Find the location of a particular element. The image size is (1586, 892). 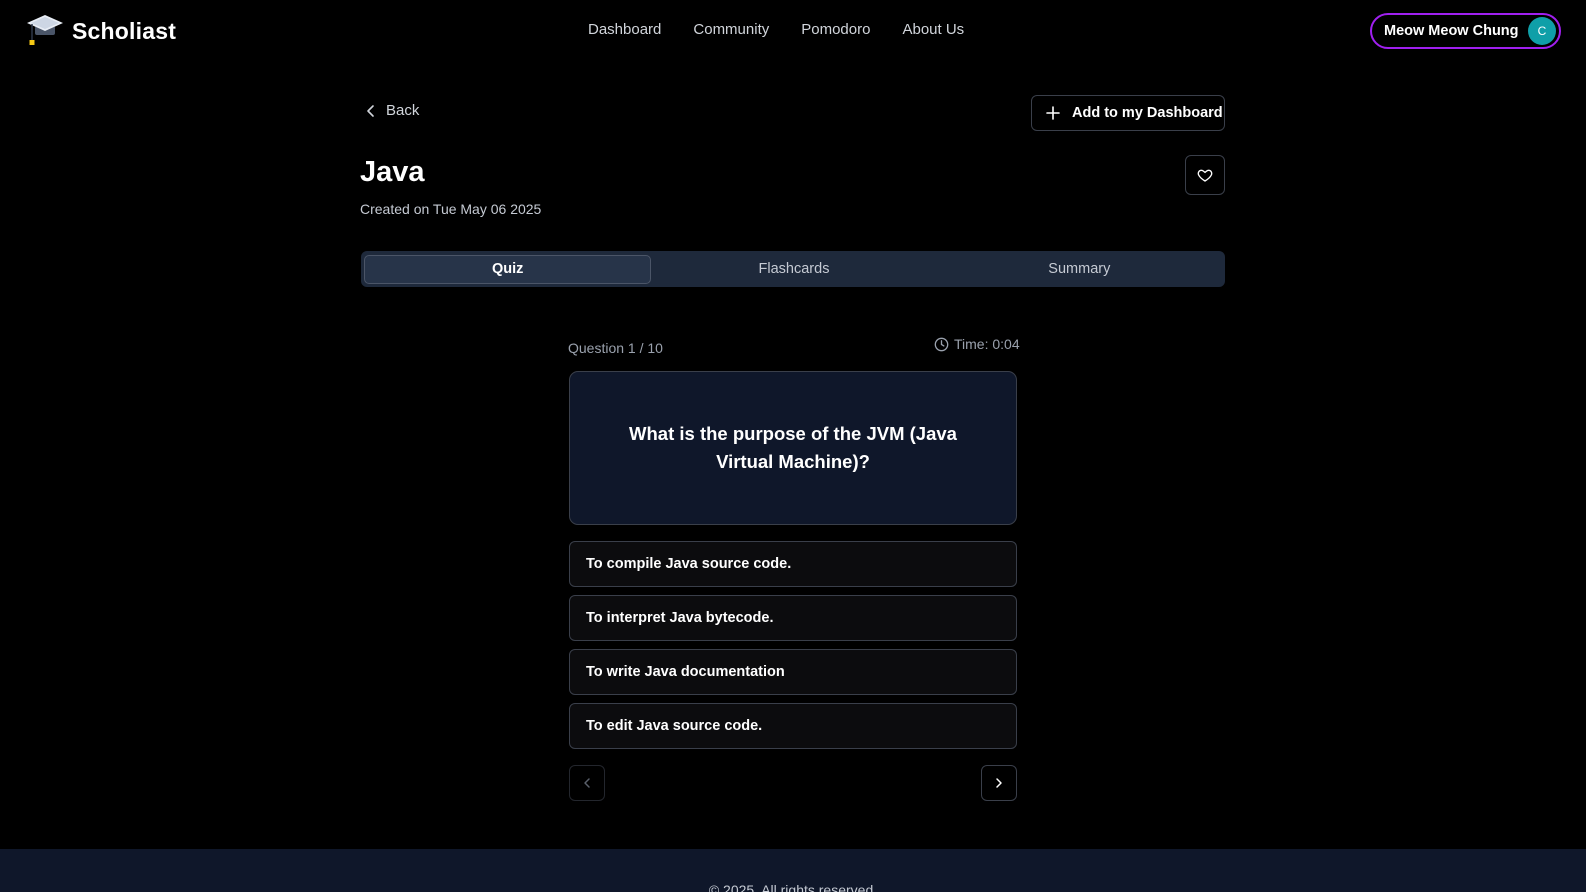

tab-flashcards: Flashcards is located at coordinates (793, 269).